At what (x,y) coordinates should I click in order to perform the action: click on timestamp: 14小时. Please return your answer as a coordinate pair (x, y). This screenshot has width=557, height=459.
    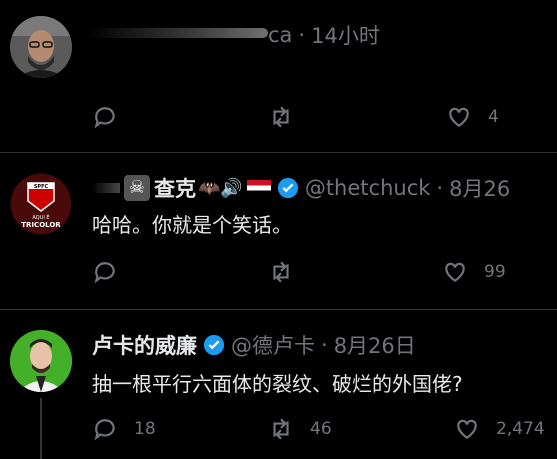
    Looking at the image, I should click on (345, 35).